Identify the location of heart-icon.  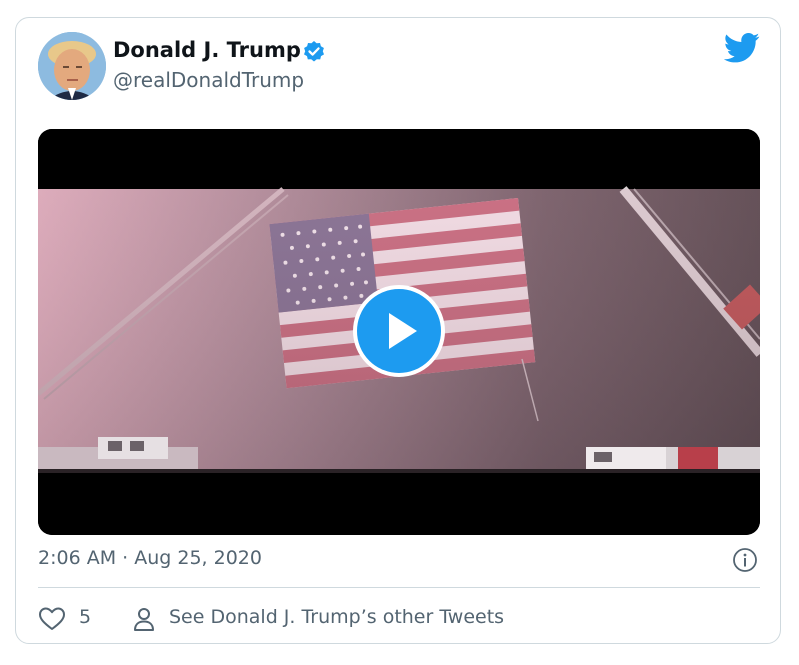
(52, 618).